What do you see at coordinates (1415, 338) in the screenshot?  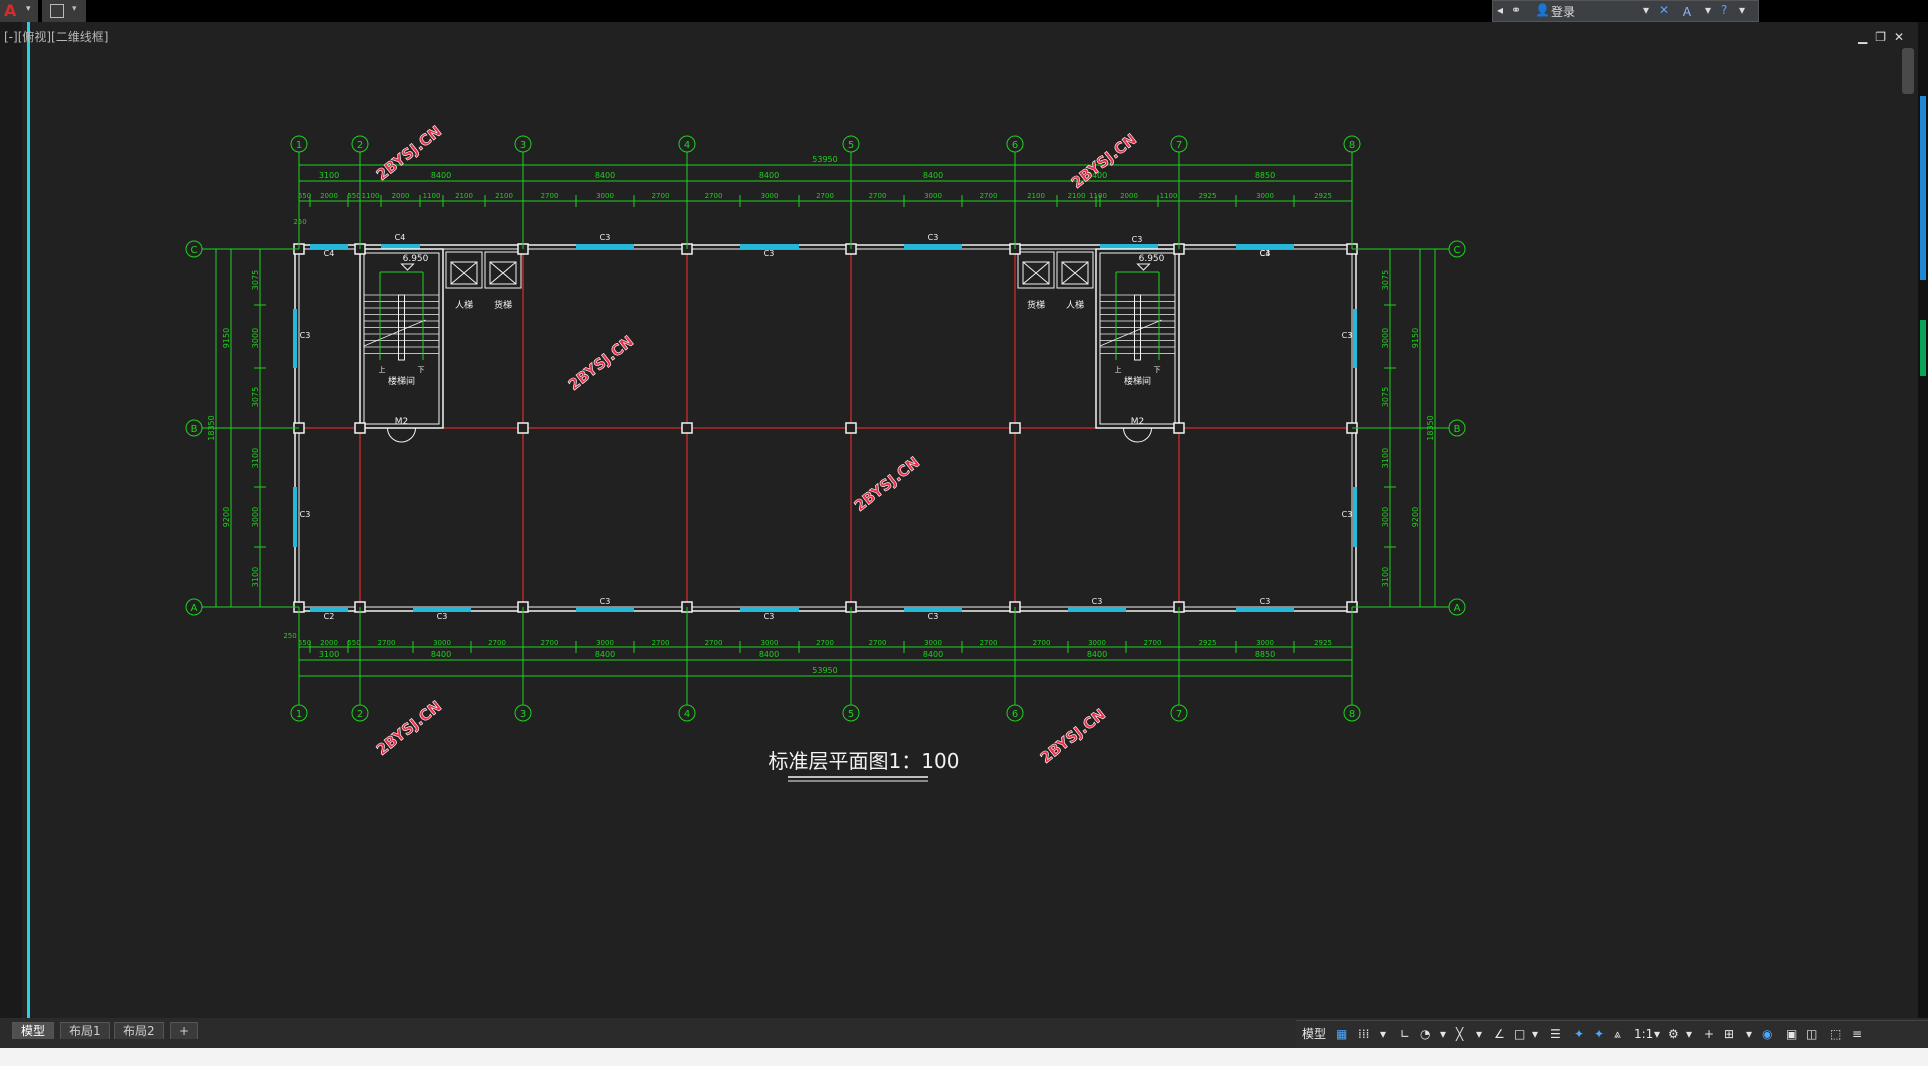 I see `dimension-text: 9150` at bounding box center [1415, 338].